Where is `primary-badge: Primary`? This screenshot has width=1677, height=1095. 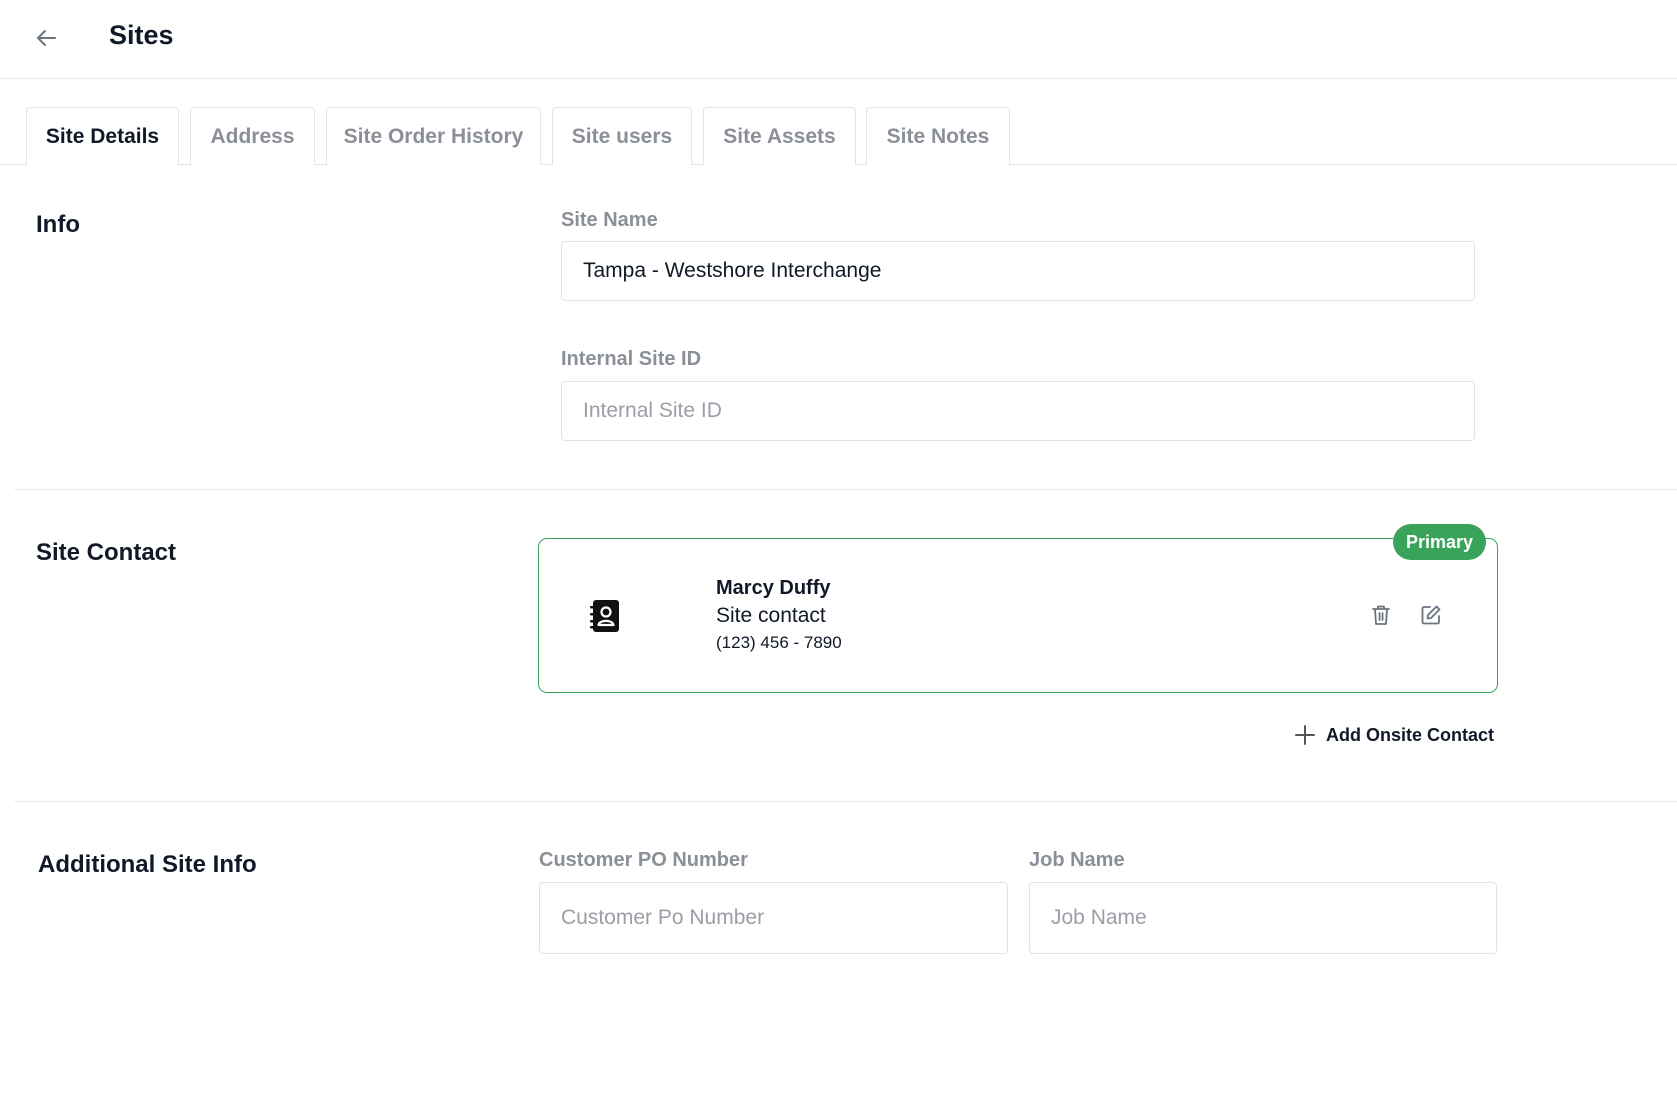 primary-badge: Primary is located at coordinates (1440, 542).